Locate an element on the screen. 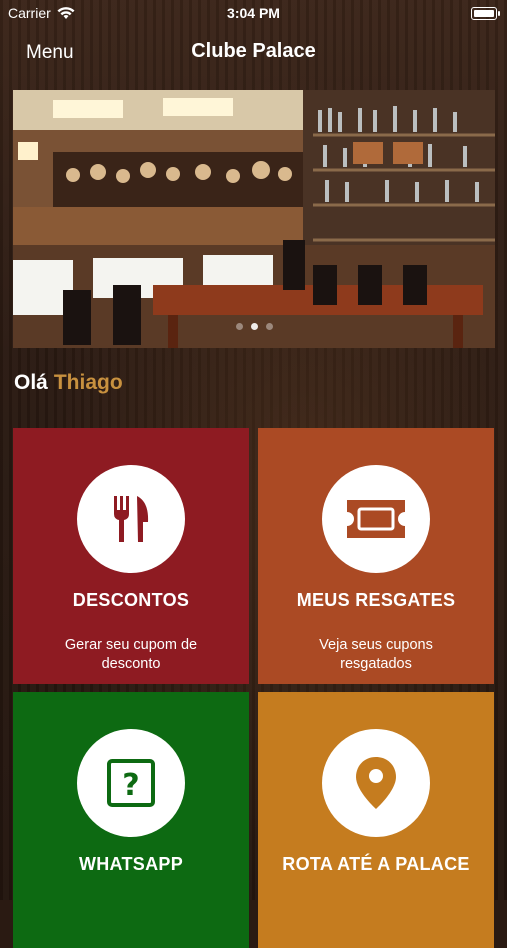 The height and width of the screenshot is (948, 507). greeting-hello: Olá is located at coordinates (31, 382).